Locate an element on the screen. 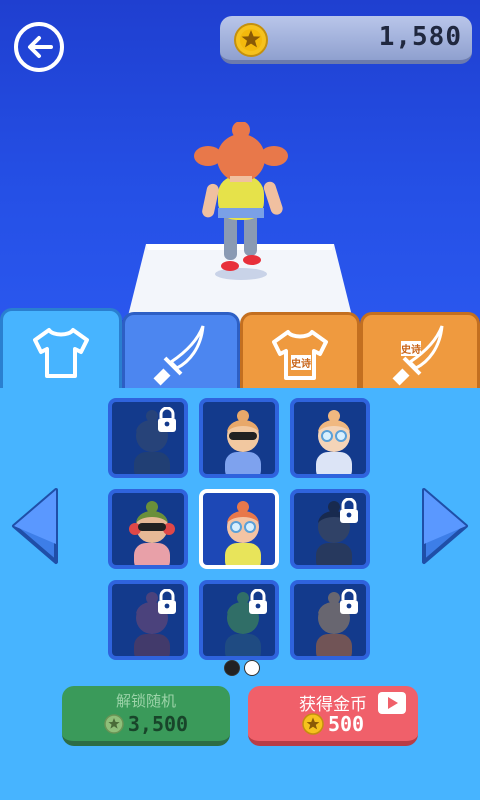 This screenshot has height=800, width=480. video-ad-icon is located at coordinates (392, 703).